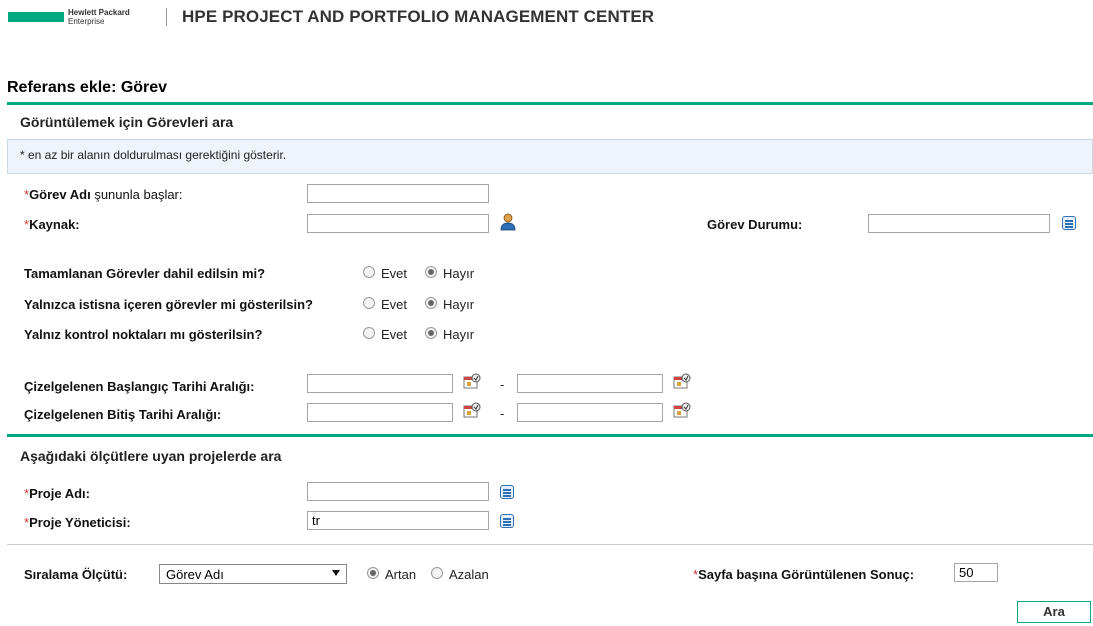 This screenshot has height=626, width=1093. I want to click on question-label-milestones: Yalnız kontrol noktaları mı gösterilsin?, so click(143, 334).